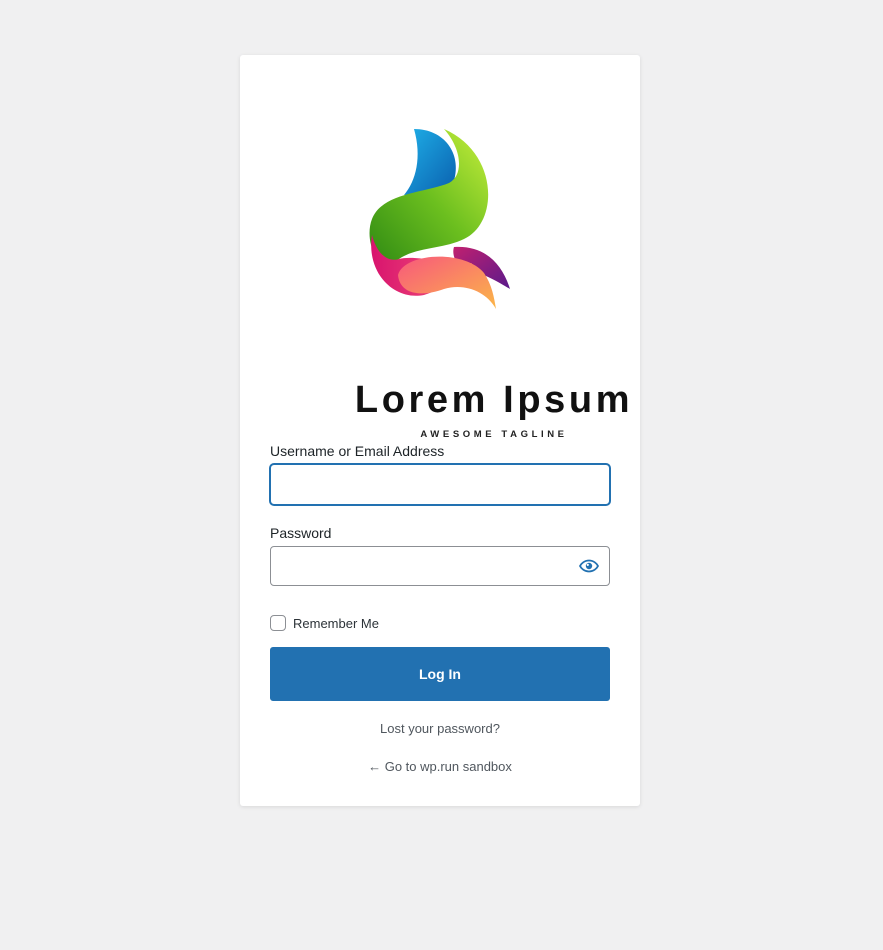  I want to click on logo-text: Lorem Ipsum, so click(494, 400).